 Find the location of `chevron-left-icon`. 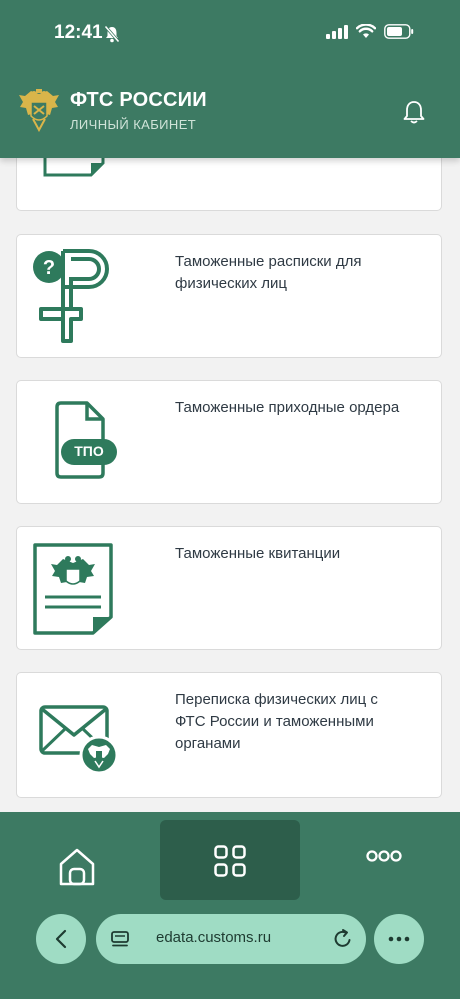

chevron-left-icon is located at coordinates (61, 939).